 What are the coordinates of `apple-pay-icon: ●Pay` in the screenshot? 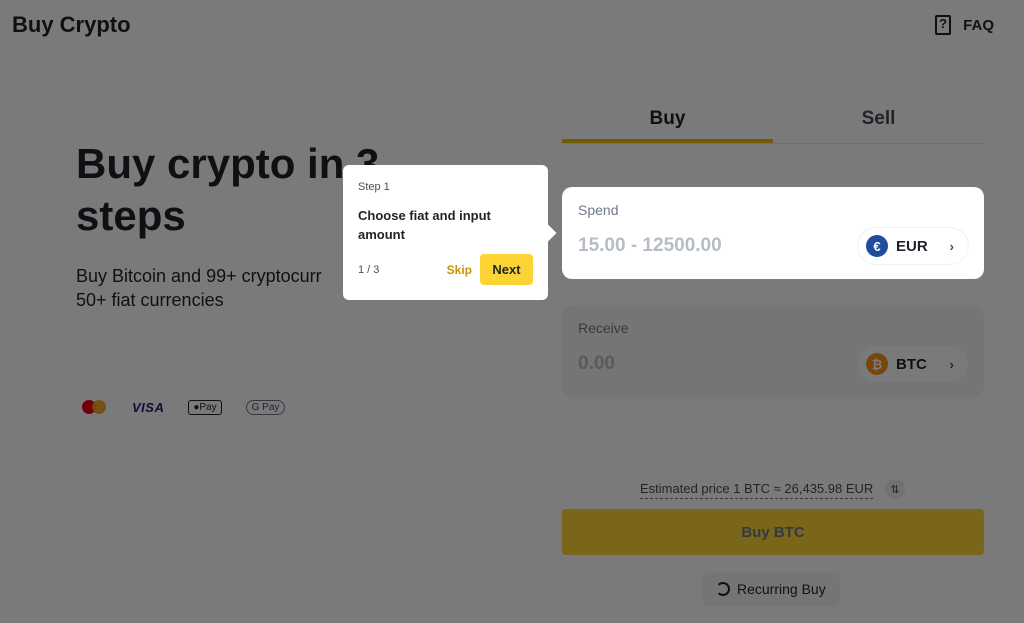 It's located at (205, 407).